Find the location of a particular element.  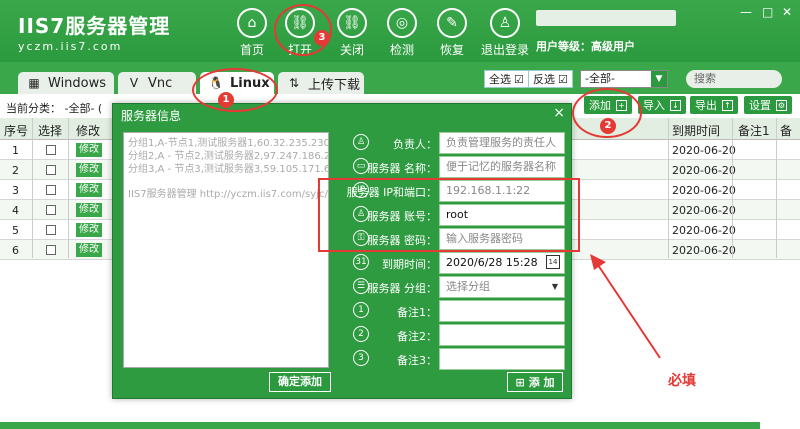

row-number: 6 is located at coordinates (15, 250).